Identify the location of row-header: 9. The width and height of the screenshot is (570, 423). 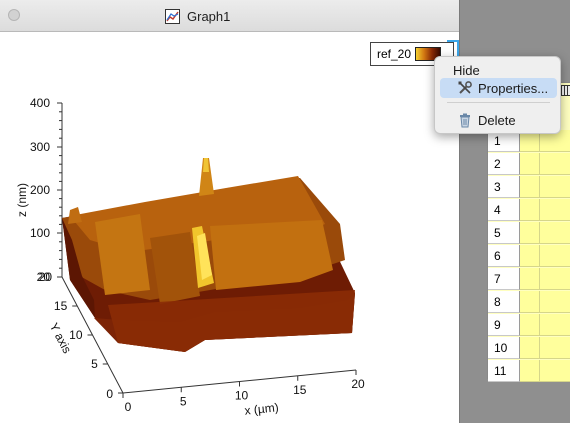
(504, 325).